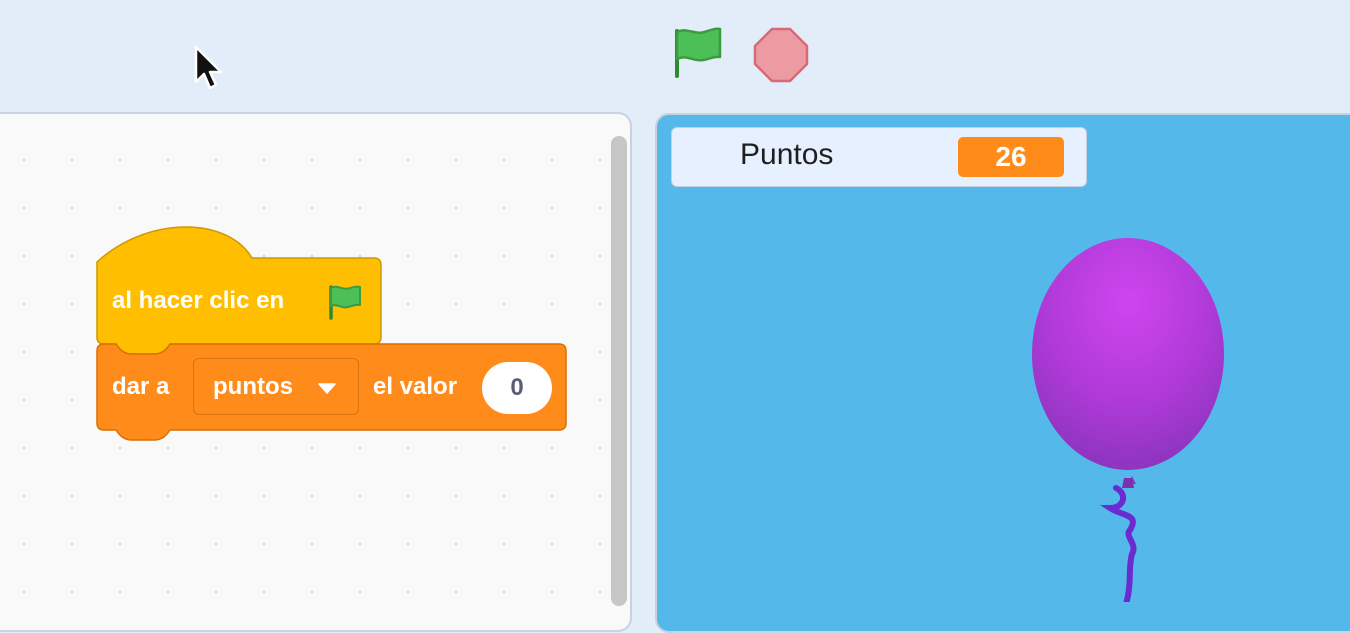  I want to click on variable-monitor: Puntos 26, so click(879, 157).